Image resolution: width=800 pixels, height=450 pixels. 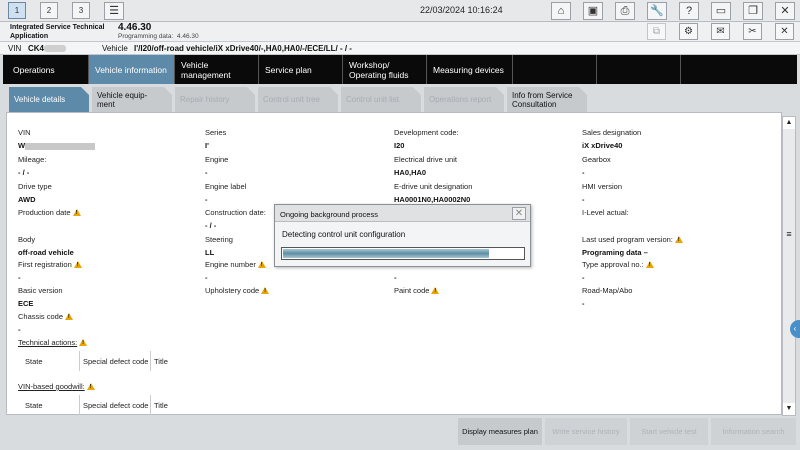 I want to click on window-3-button: 3, so click(x=81, y=10).